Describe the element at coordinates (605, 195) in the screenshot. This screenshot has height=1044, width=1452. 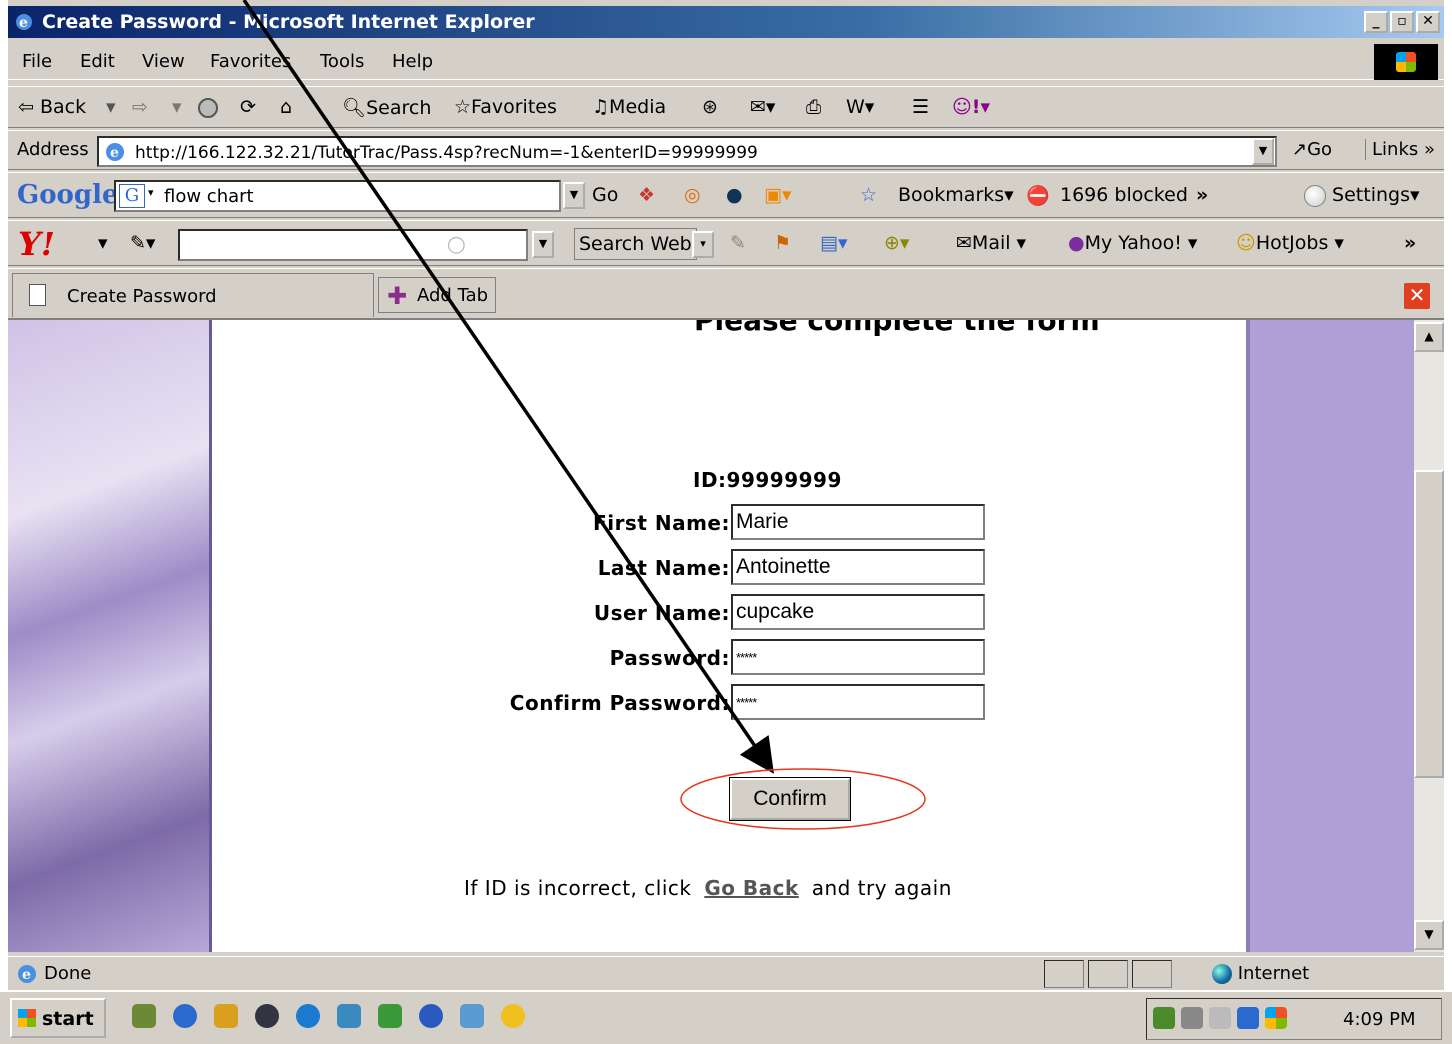
I see `google-go-button: Go` at that location.